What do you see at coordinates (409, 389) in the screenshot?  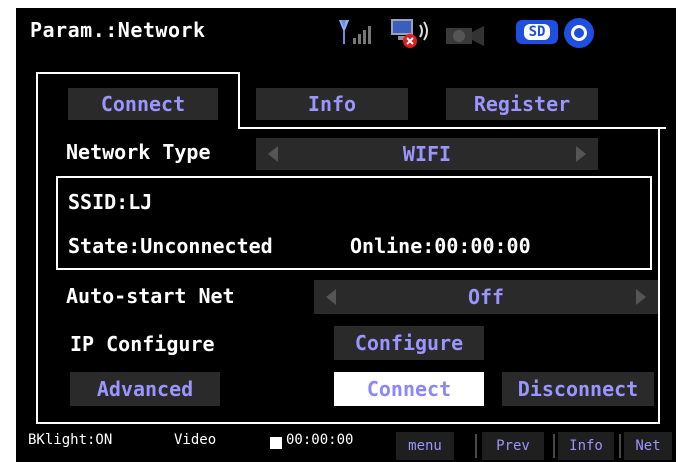 I see `connect-button: Connect` at bounding box center [409, 389].